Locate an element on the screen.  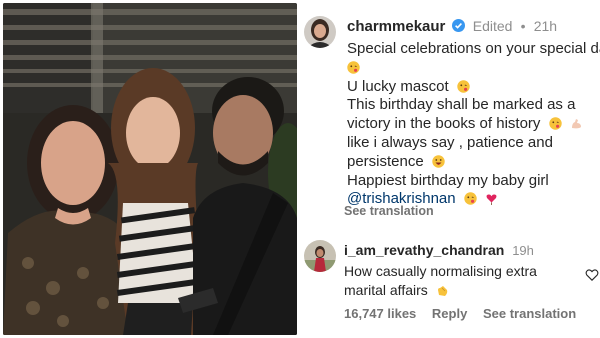
reply-button: Reply is located at coordinates (449, 313).